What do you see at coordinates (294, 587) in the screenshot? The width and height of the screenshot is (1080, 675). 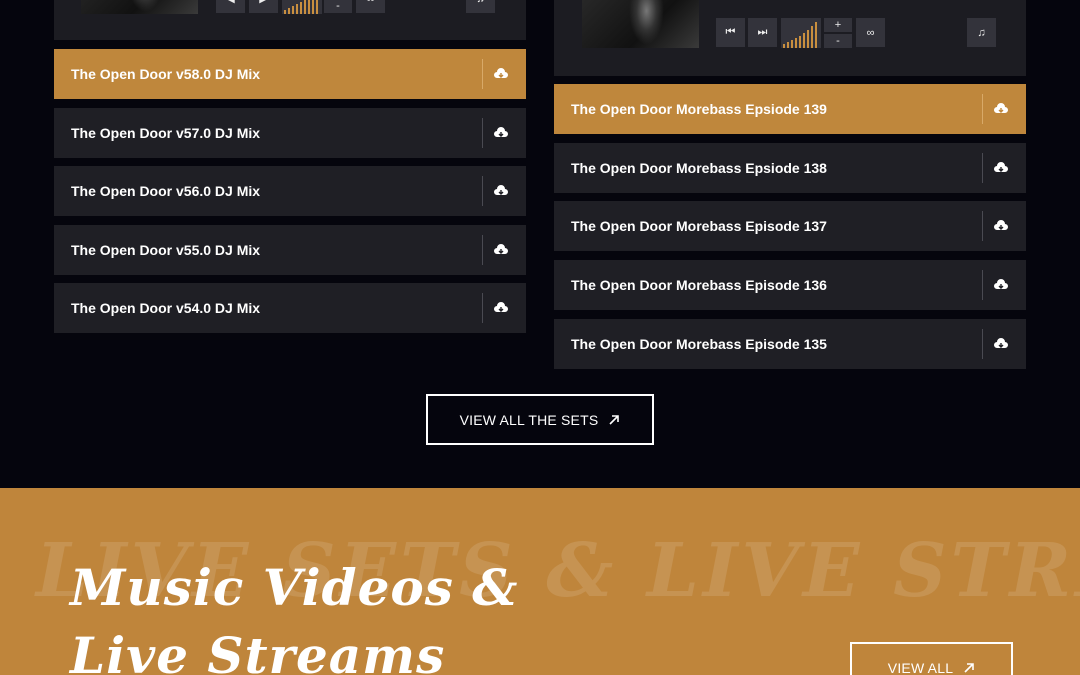 I see `section-heading-line1: Music Videos &` at bounding box center [294, 587].